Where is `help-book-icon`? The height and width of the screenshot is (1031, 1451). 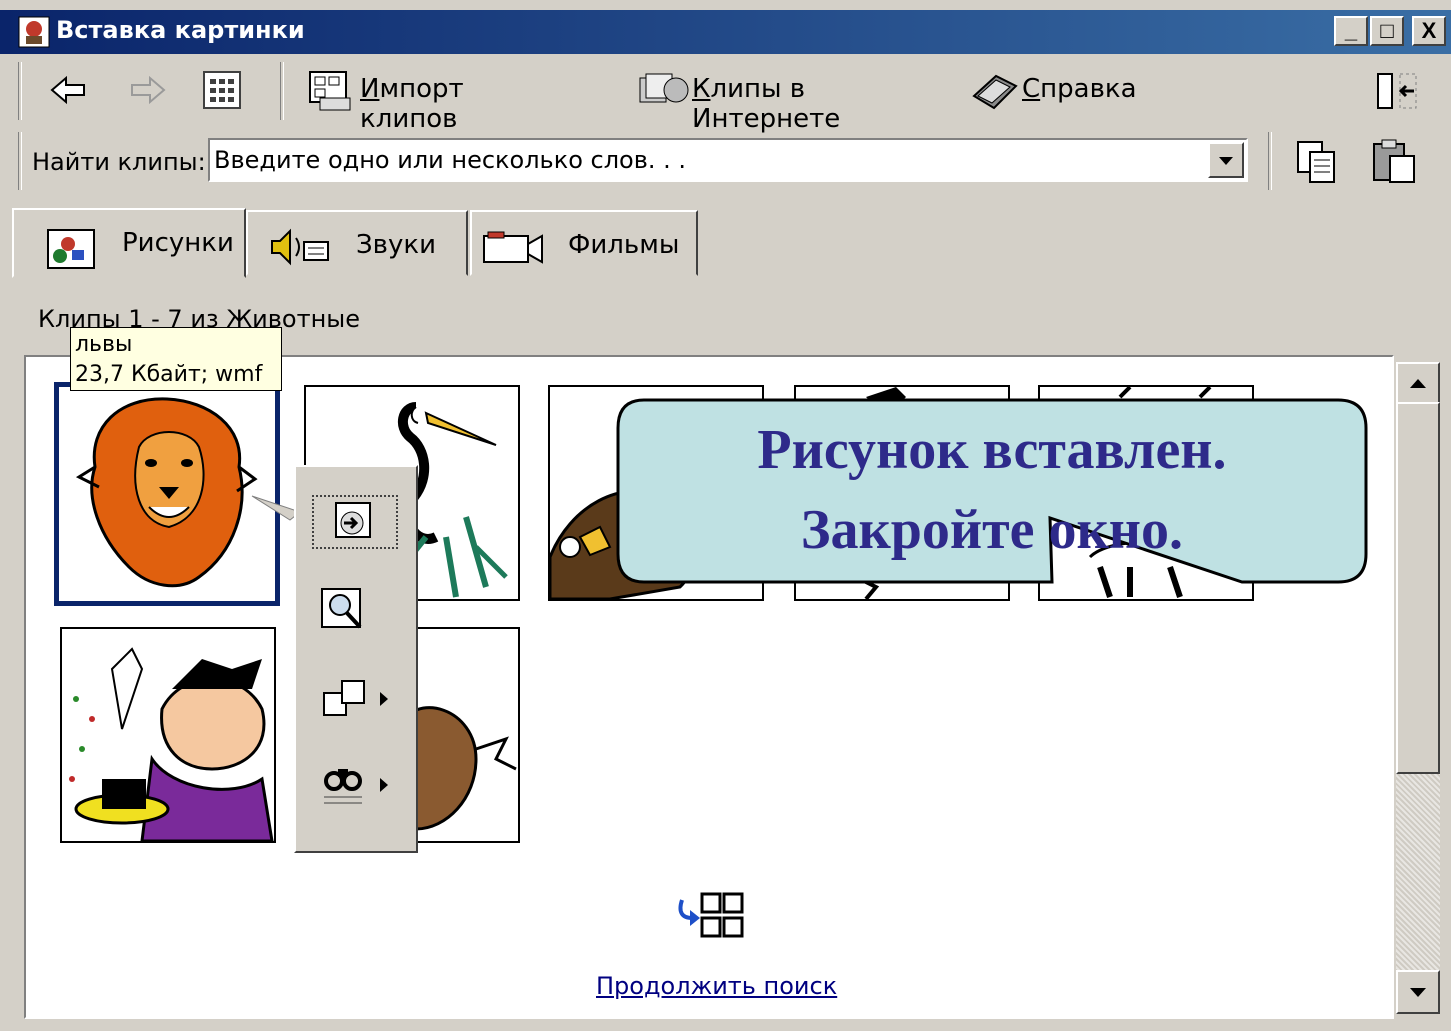 help-book-icon is located at coordinates (995, 92).